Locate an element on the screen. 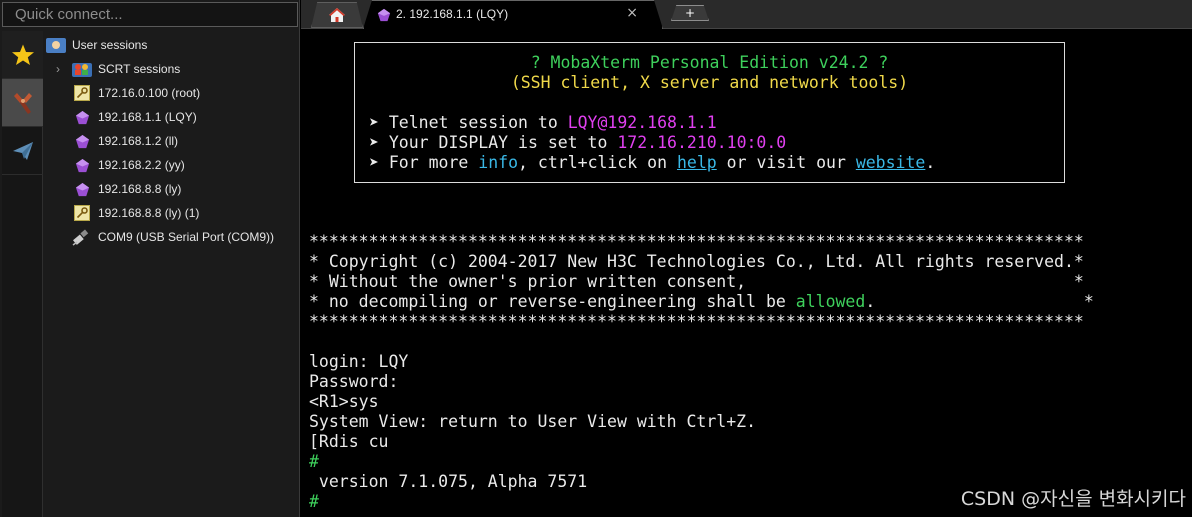 The height and width of the screenshot is (517, 1192). session-target: LQY@192.168.1.1 is located at coordinates (642, 122).